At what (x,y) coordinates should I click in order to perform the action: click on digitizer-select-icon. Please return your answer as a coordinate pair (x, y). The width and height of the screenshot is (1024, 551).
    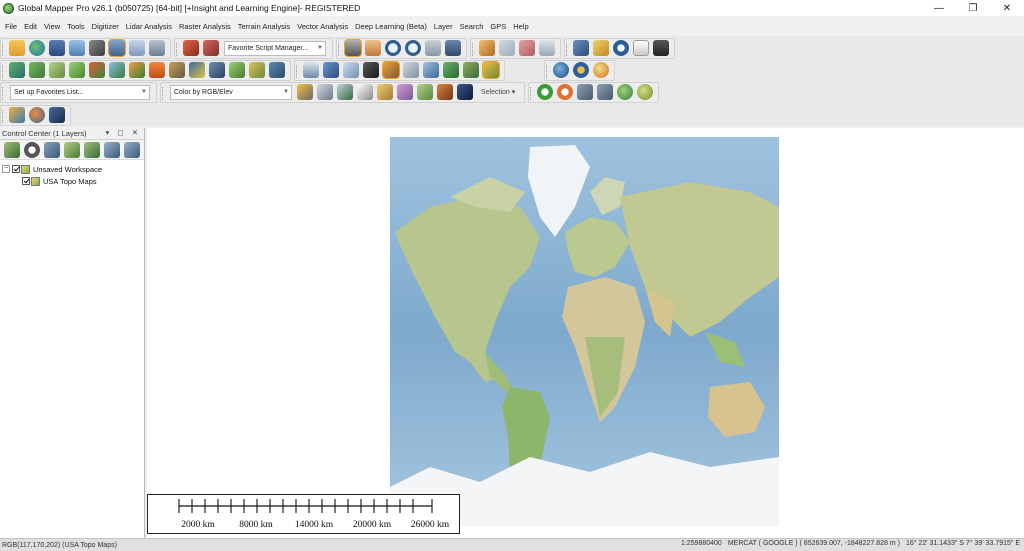
    Looking at the image, I should click on (353, 48).